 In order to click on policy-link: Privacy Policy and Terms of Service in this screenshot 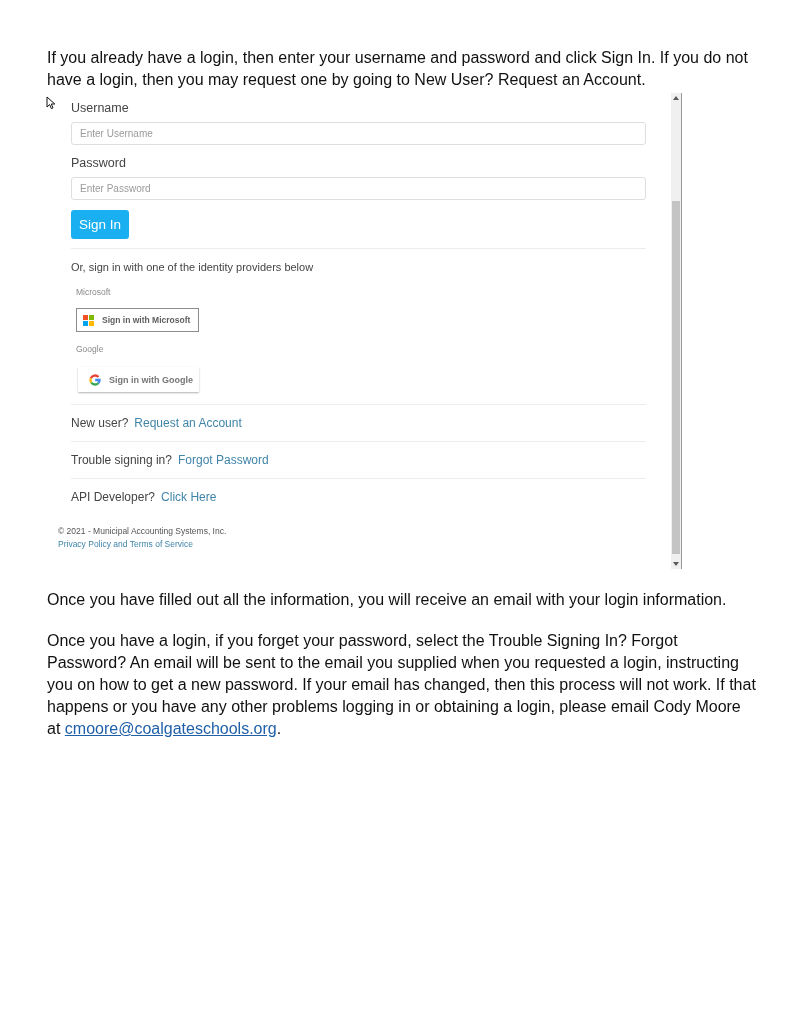, I will do `click(125, 544)`.